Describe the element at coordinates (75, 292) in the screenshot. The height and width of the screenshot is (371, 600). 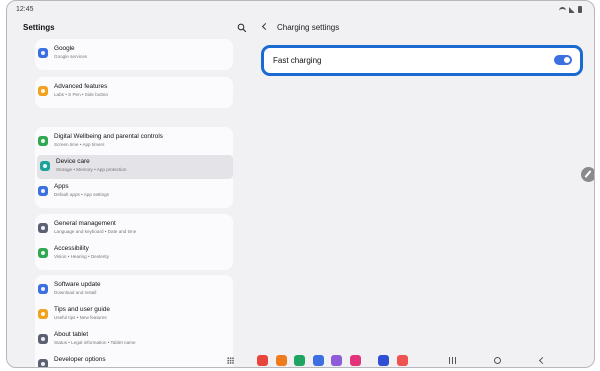
I see `settings-item-subtitle: Download and install` at that location.